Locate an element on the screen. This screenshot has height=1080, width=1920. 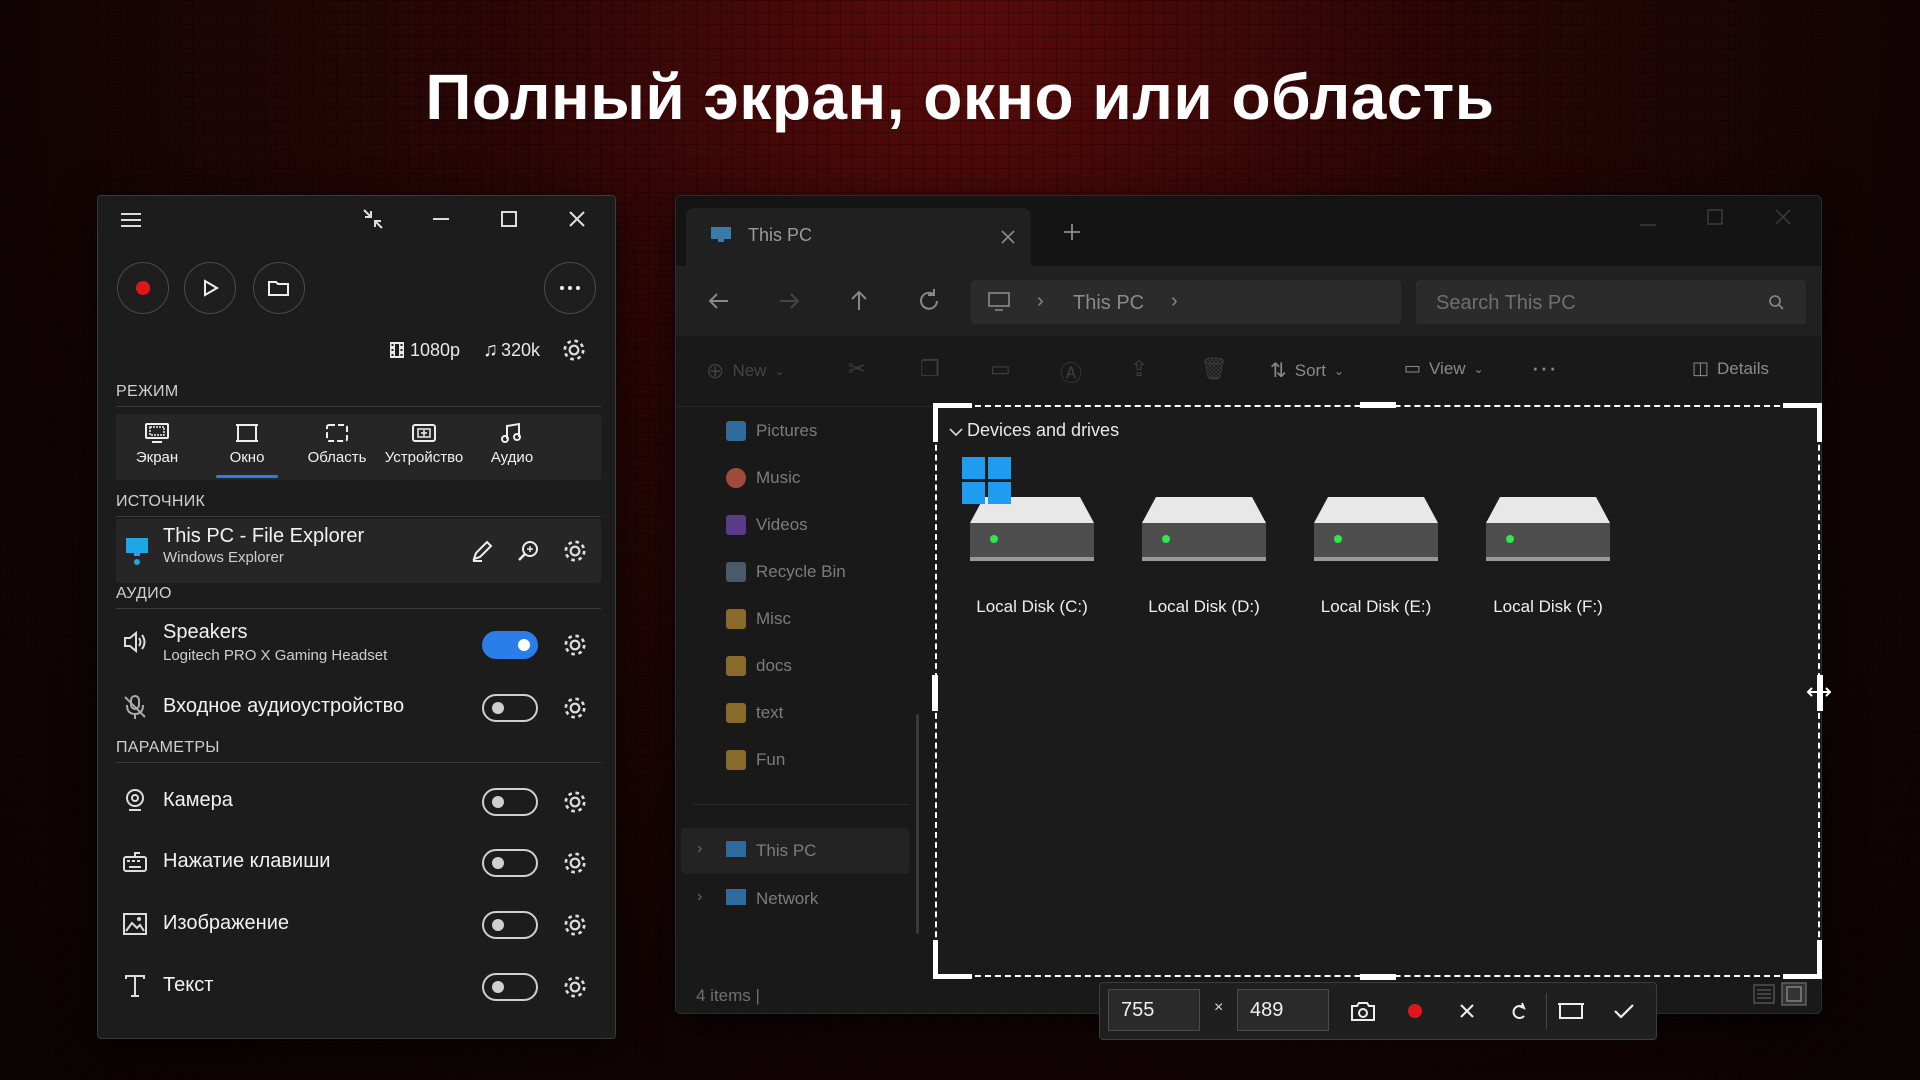
search-box: Search This PC is located at coordinates (1611, 302).